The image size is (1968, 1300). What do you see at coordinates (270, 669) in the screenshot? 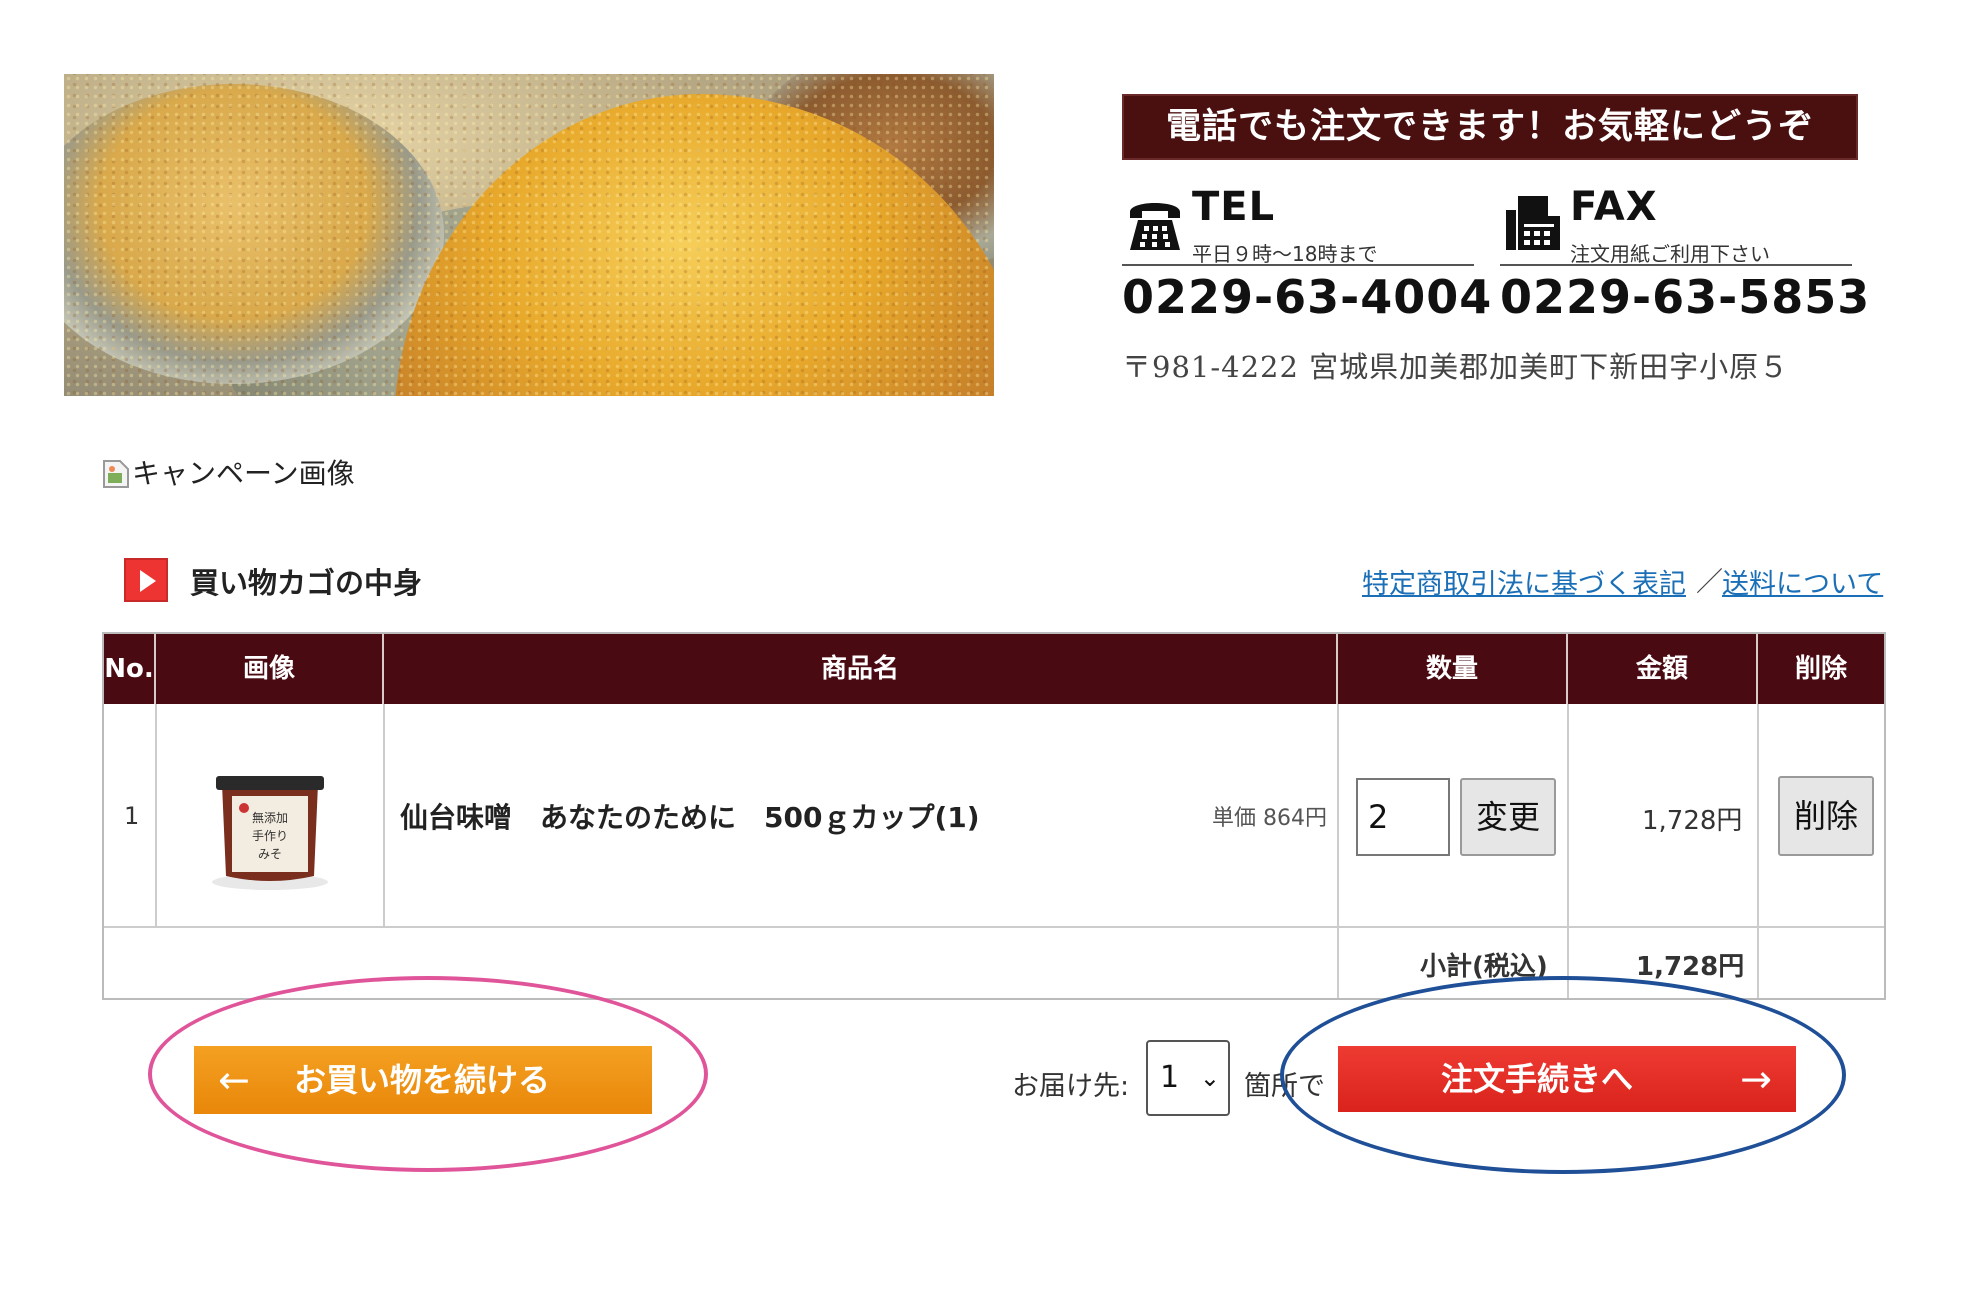
I see `col-header-image: 画像` at bounding box center [270, 669].